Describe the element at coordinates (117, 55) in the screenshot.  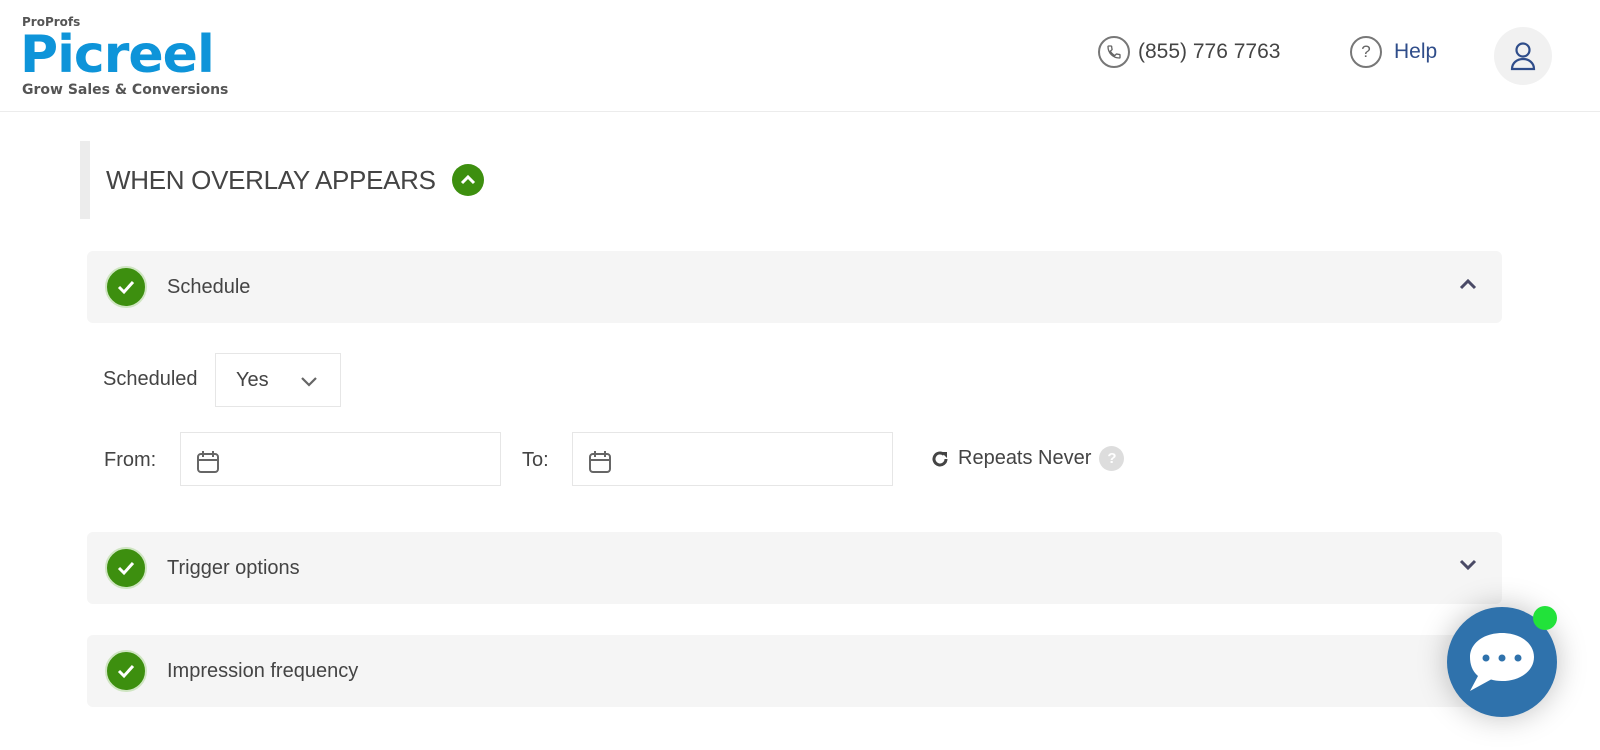
I see `logo-name: Picreel` at that location.